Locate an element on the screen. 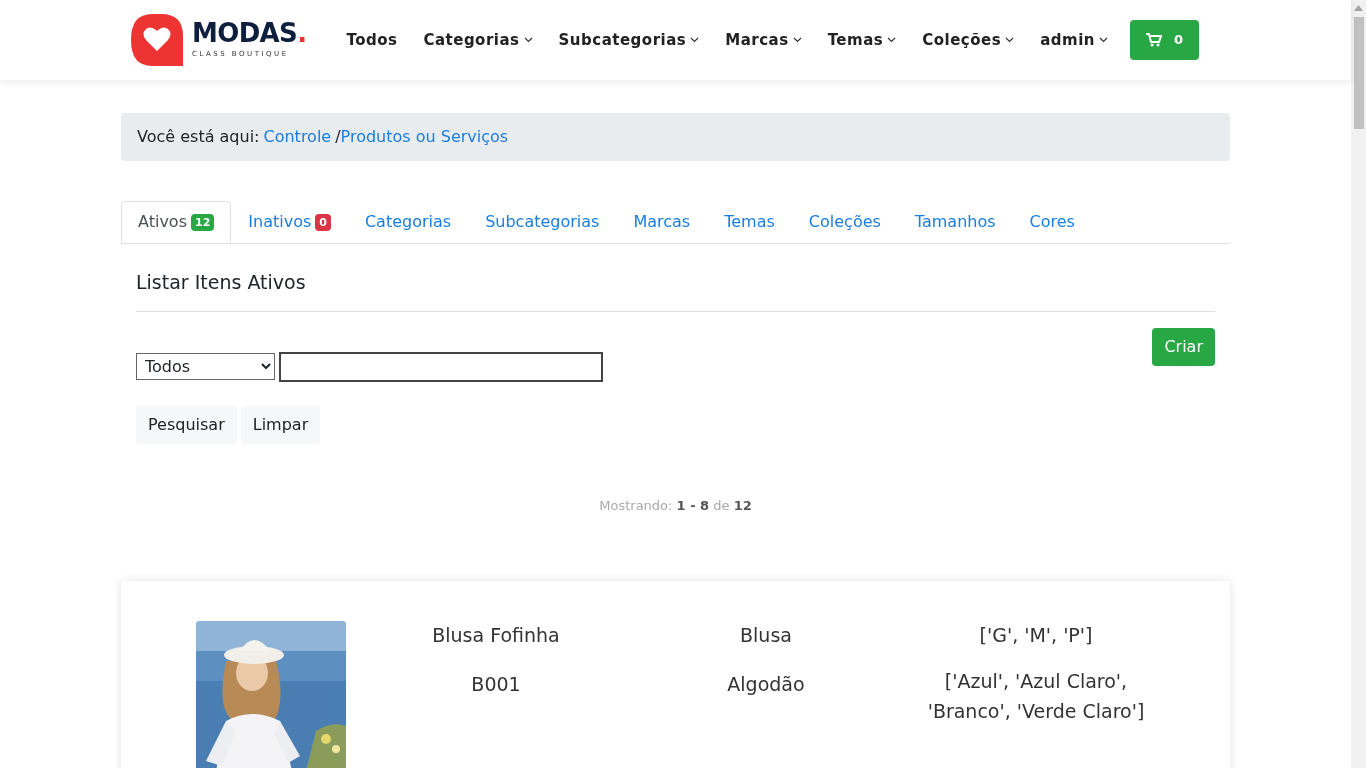  tab: Temas is located at coordinates (749, 222).